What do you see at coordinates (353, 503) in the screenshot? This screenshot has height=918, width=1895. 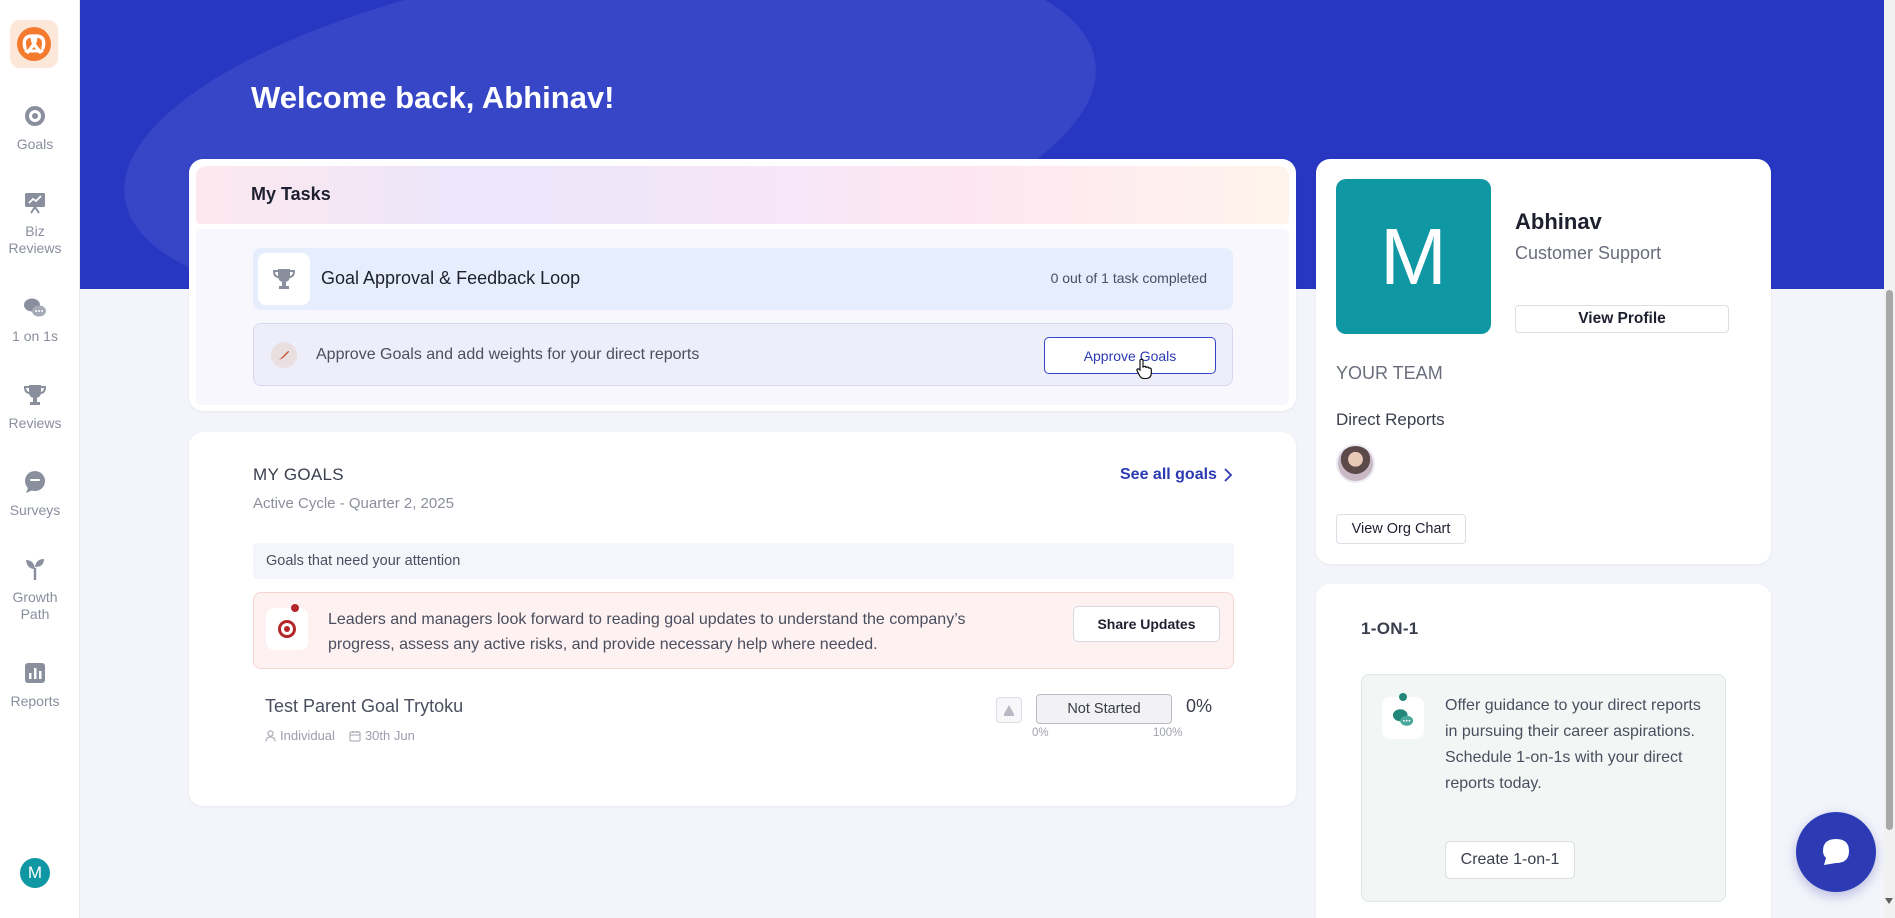 I see `active-cycle-label: Active Cycle - Quarter 2, 2025` at bounding box center [353, 503].